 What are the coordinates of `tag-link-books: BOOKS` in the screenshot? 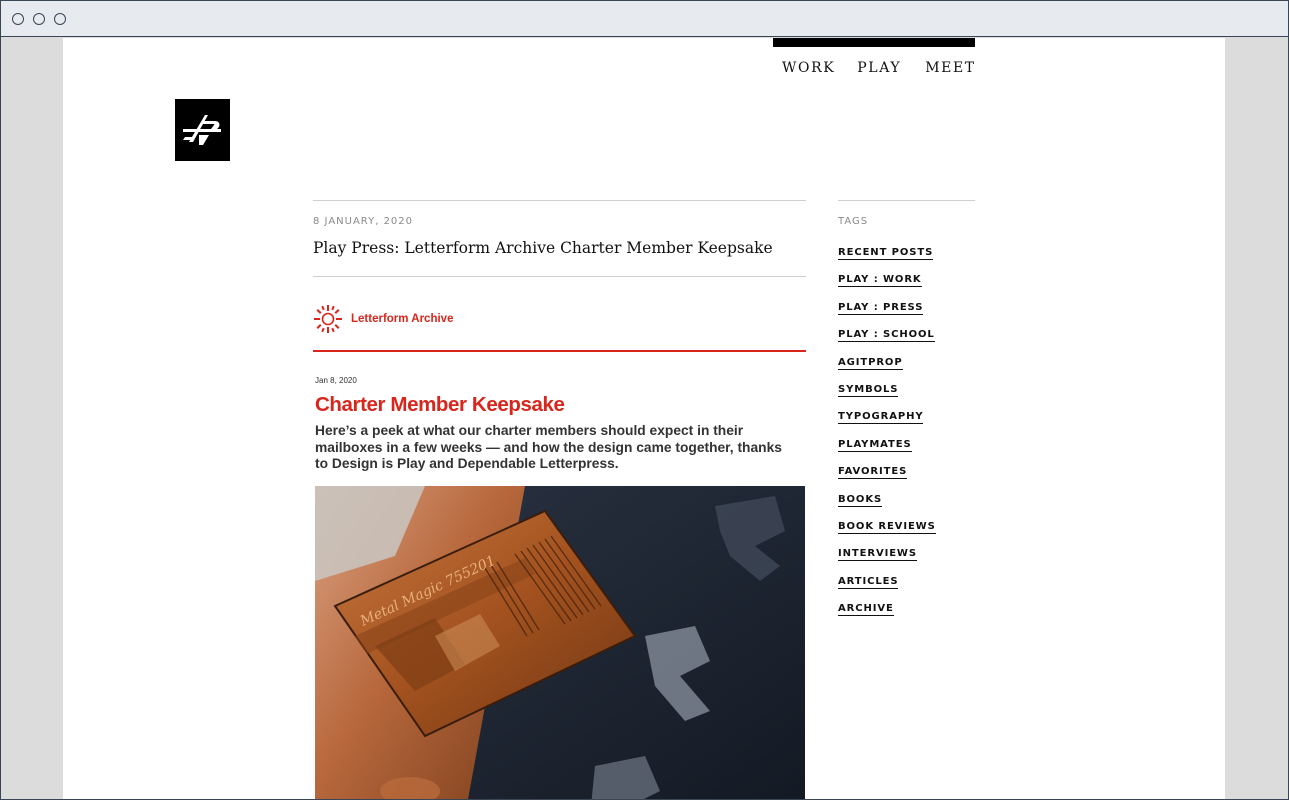 It's located at (860, 500).